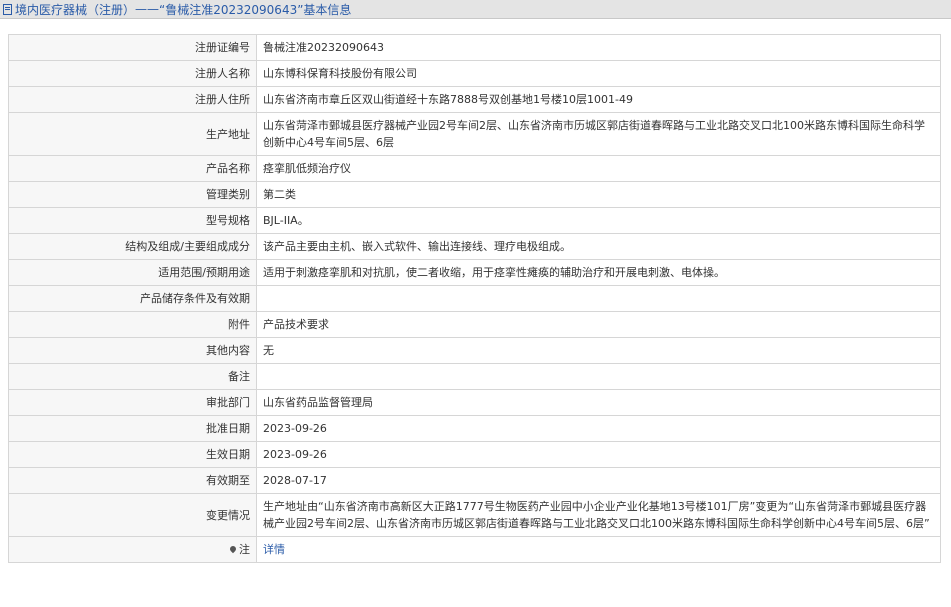 The width and height of the screenshot is (951, 607). Describe the element at coordinates (132, 272) in the screenshot. I see `row-label: 适用范围/预期用途` at that location.